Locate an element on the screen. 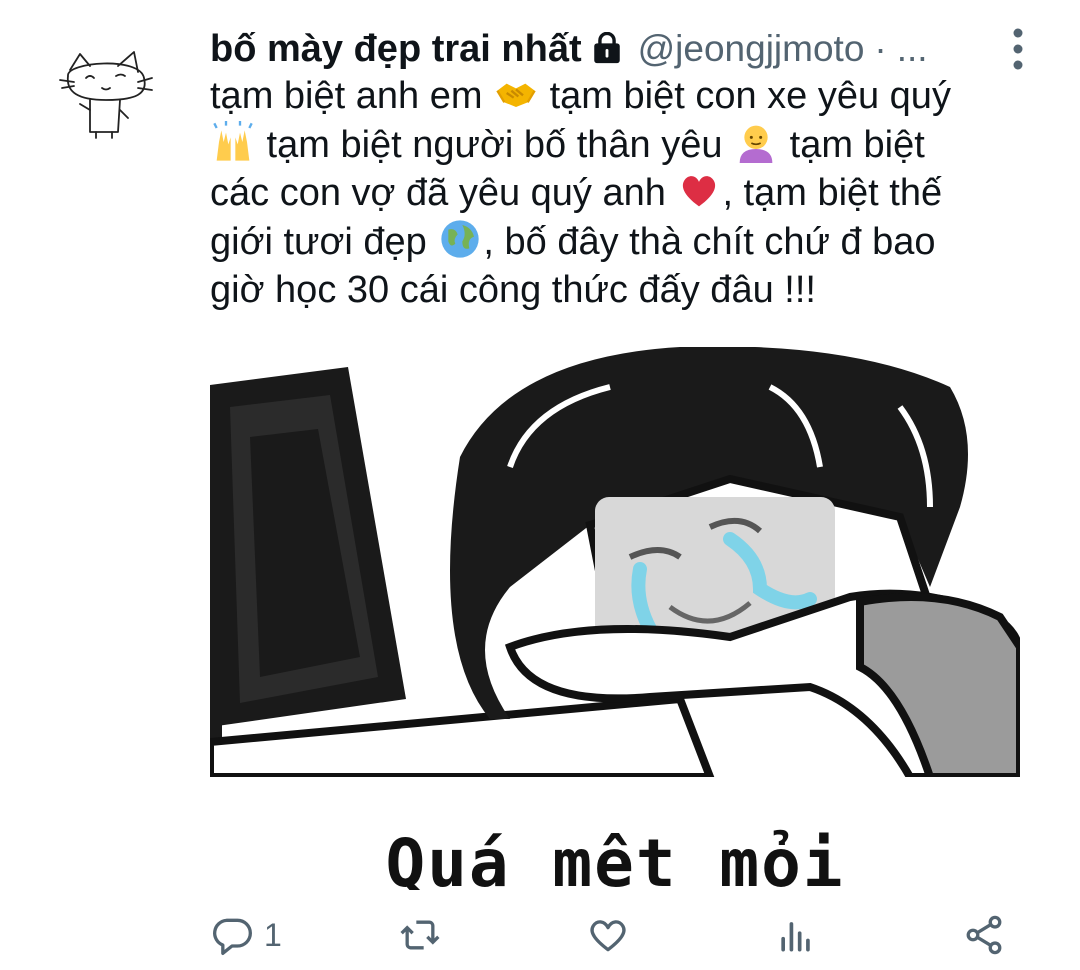 The width and height of the screenshot is (1080, 970). tweet-text-line: các con vợ đã yêu quý anh , tạm biệt thế is located at coordinates (630, 193).